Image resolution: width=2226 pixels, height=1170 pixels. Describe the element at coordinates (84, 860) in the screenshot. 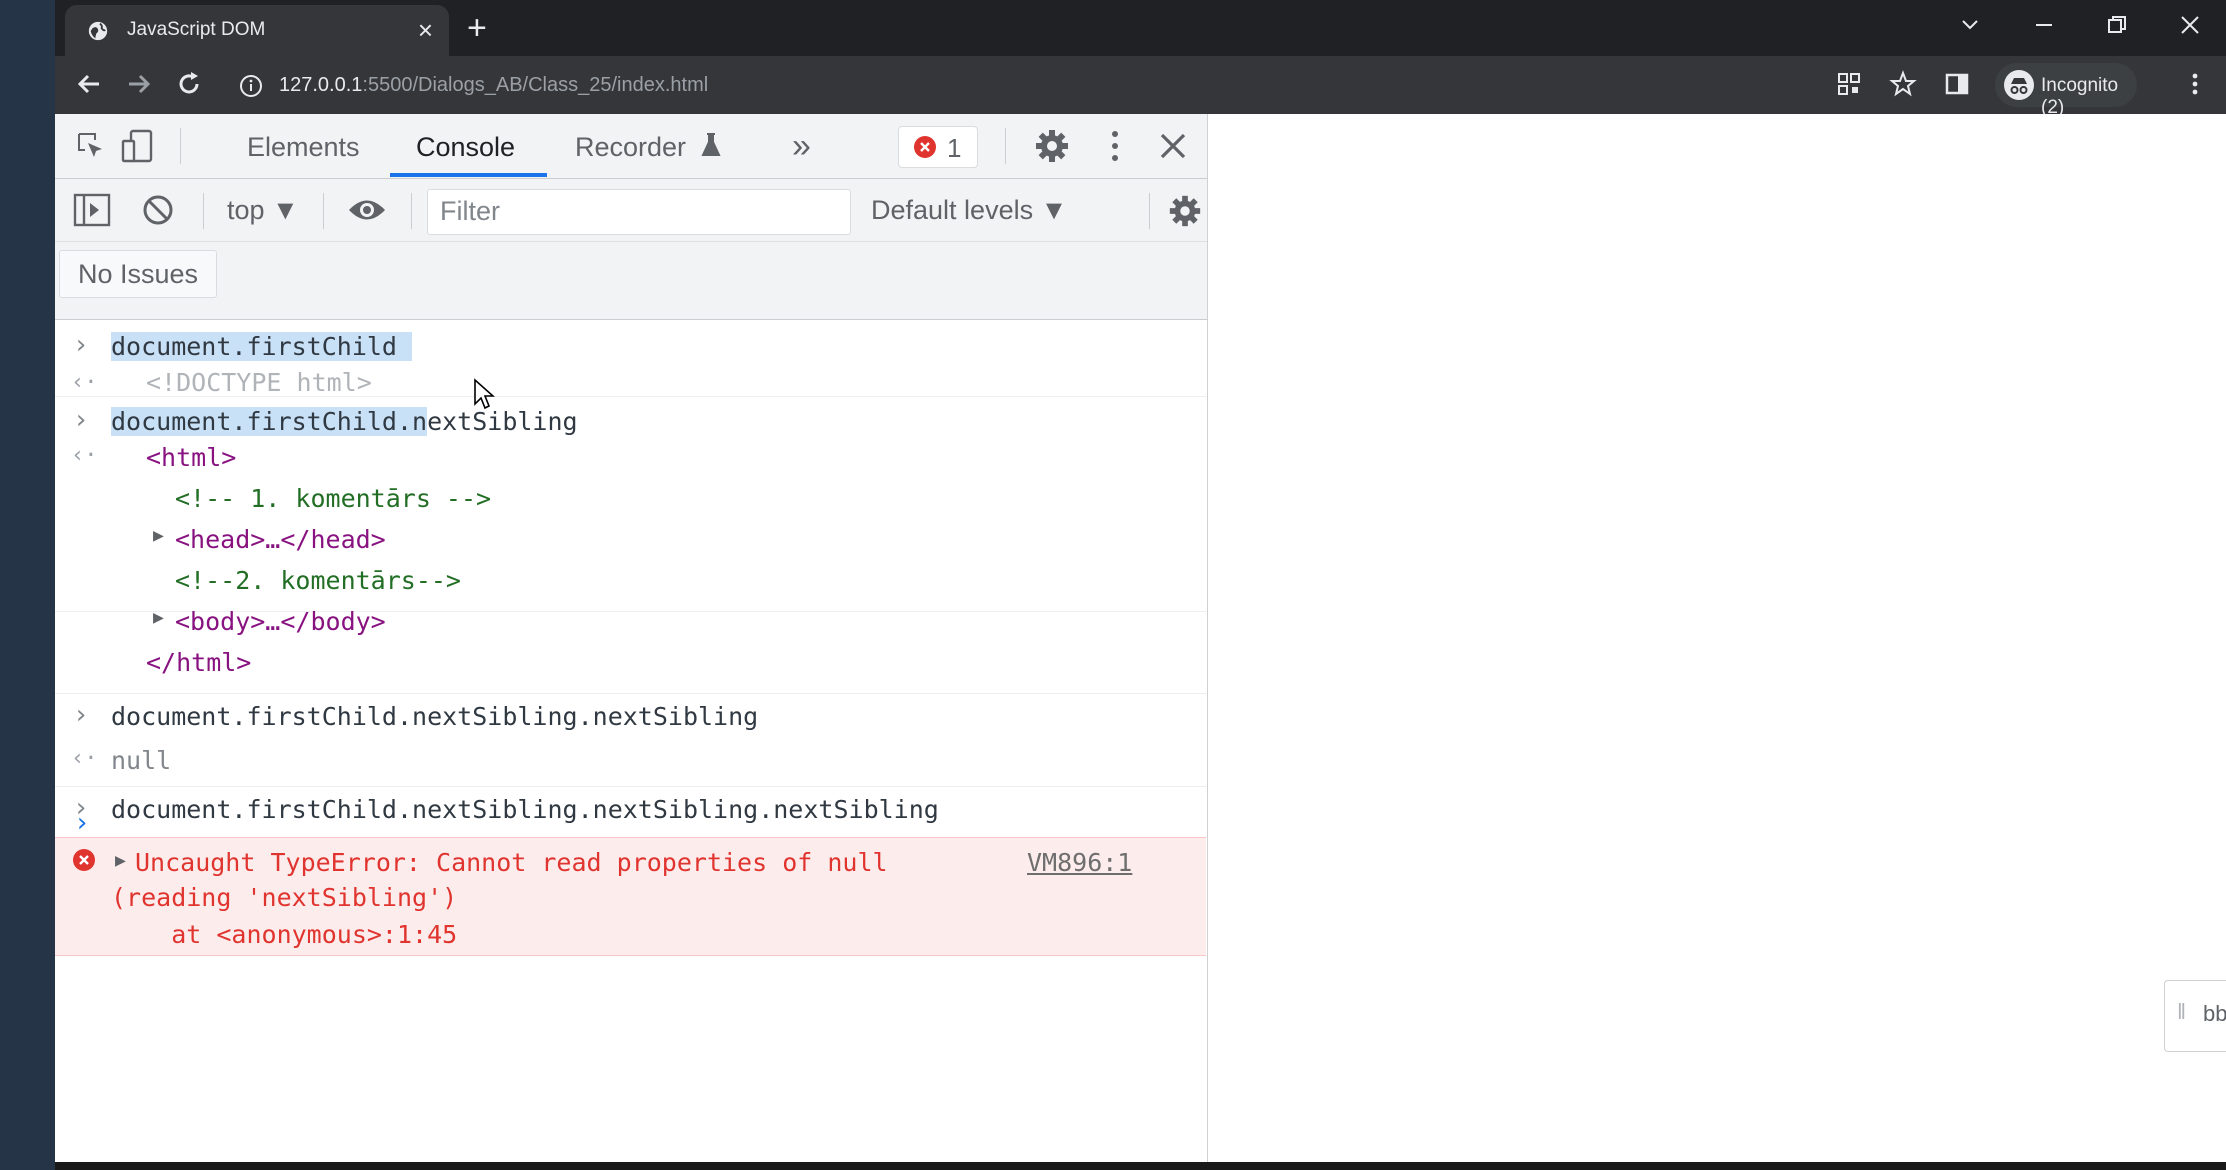

I see `error-icon` at that location.